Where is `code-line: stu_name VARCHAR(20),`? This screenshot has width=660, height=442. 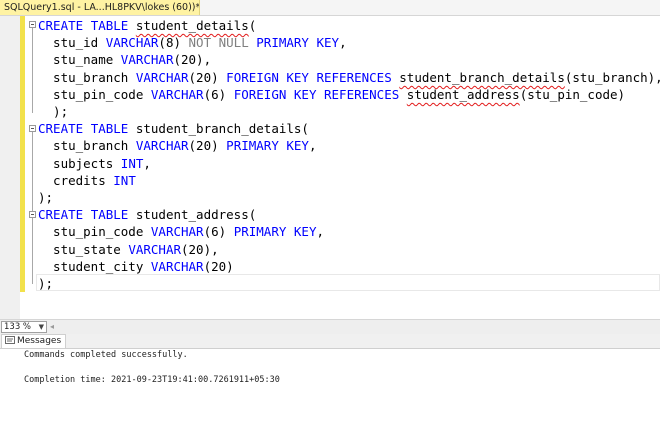
code-line: stu_name VARCHAR(20), is located at coordinates (124, 59).